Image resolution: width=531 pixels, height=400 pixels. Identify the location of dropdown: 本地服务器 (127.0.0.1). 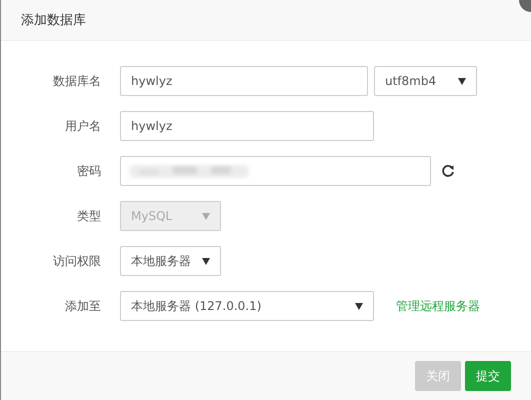
(247, 306).